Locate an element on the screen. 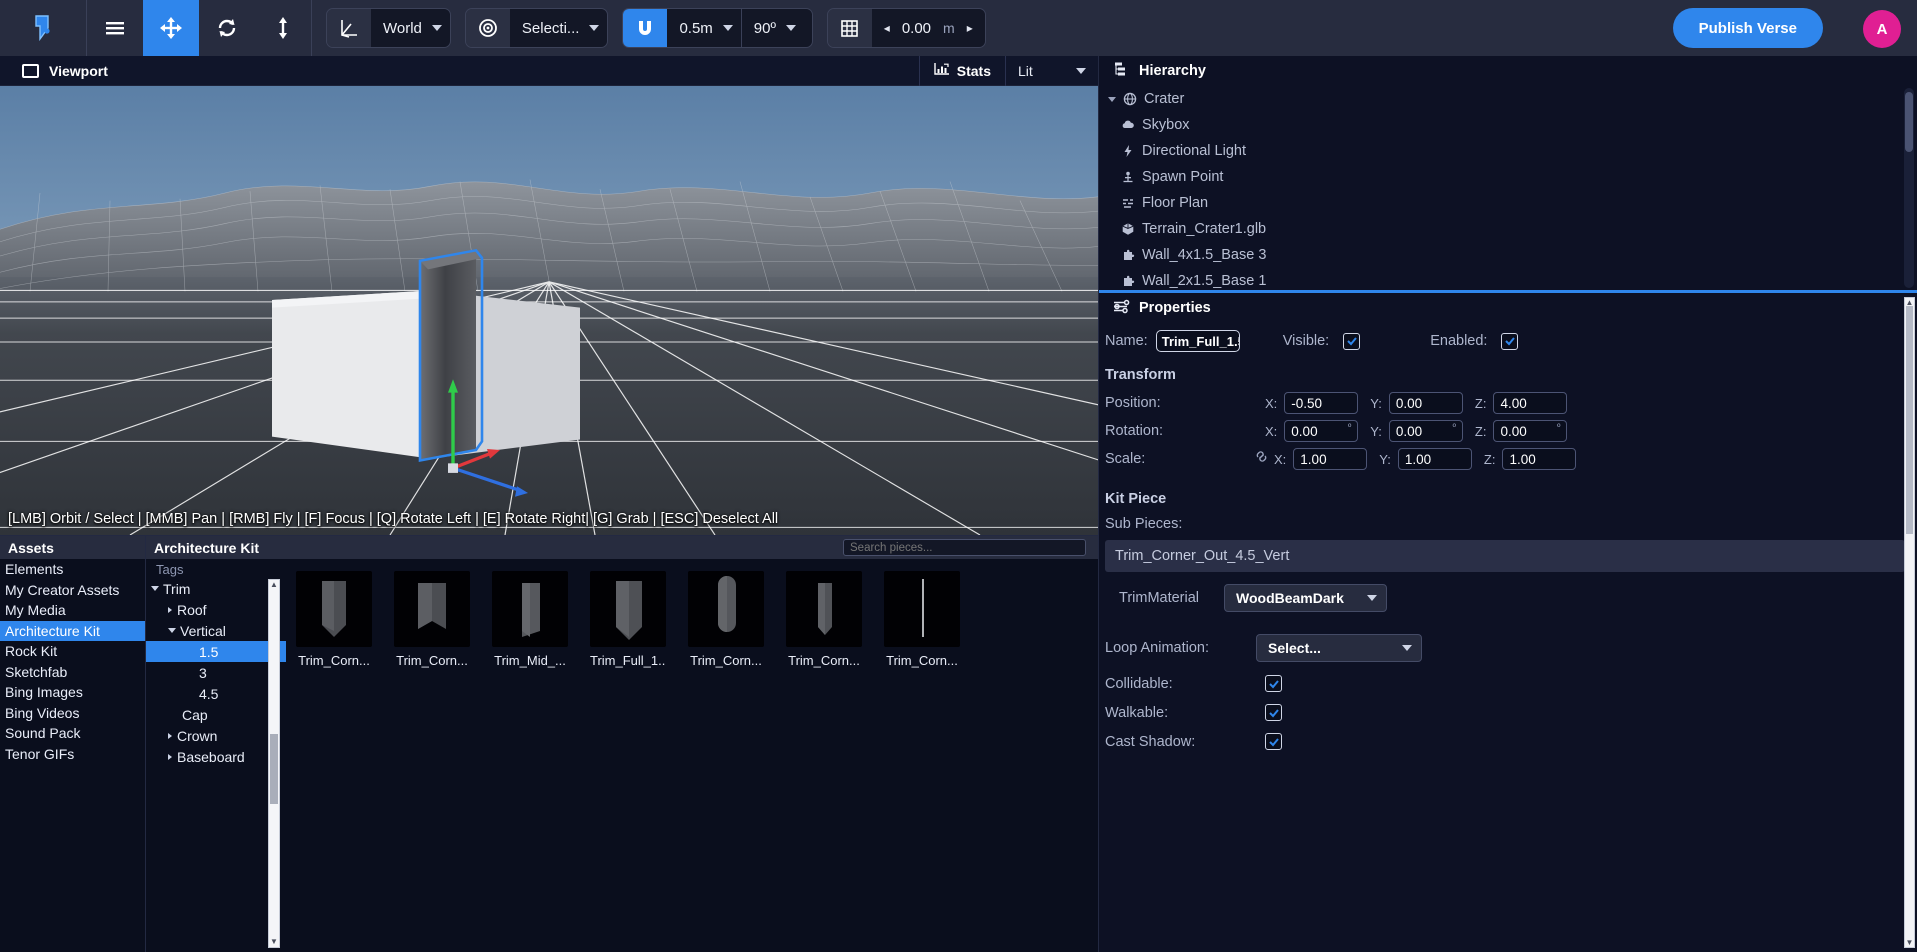 The image size is (1917, 952). avatar: A is located at coordinates (1882, 29).